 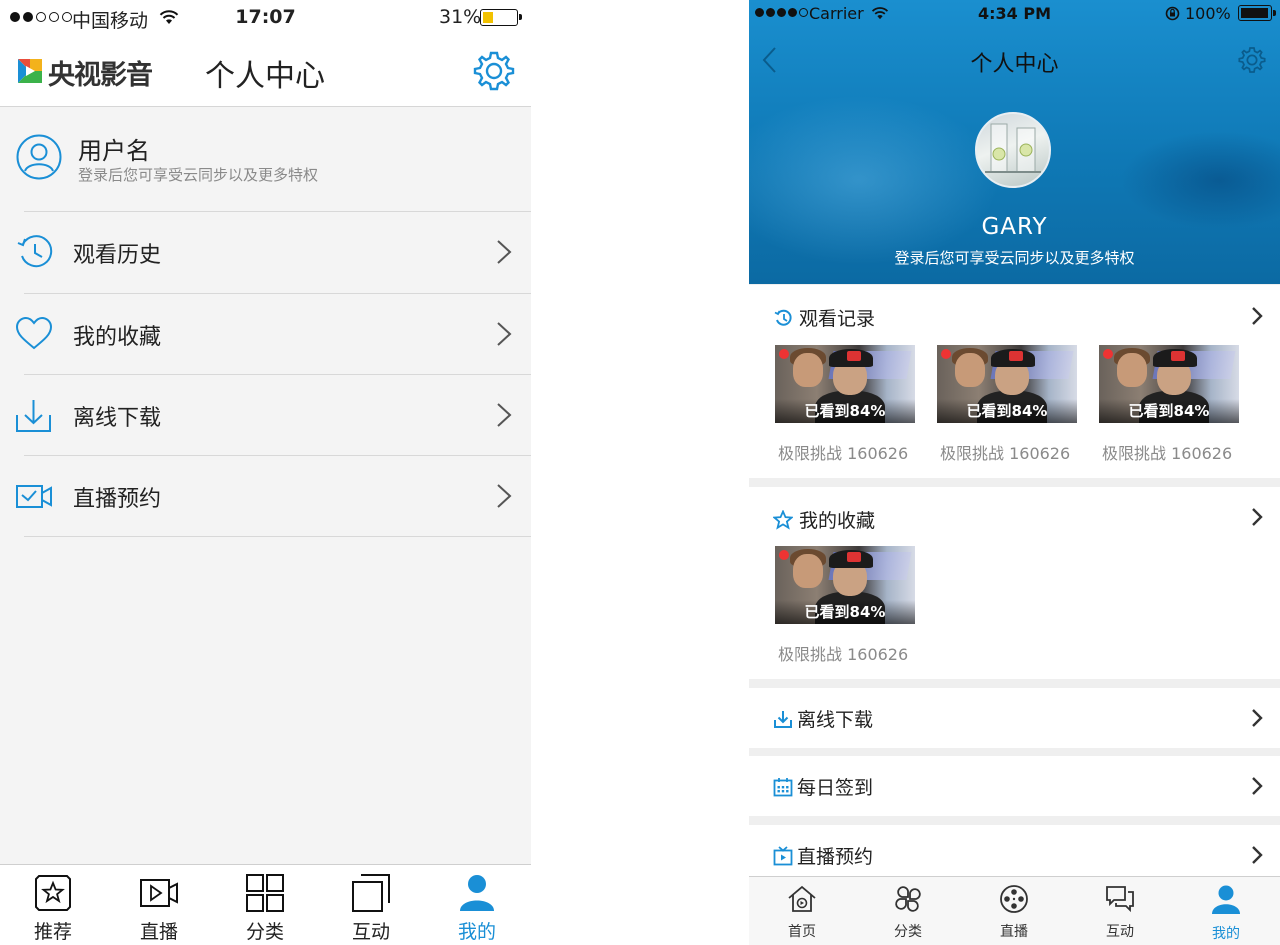 I want to click on battery-percent: 100%, so click(x=1208, y=13).